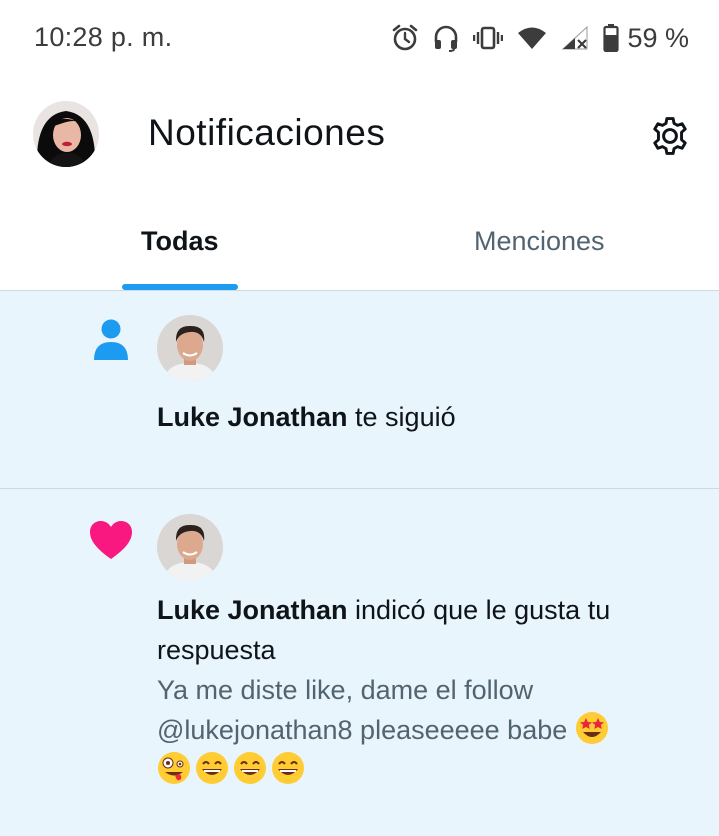  Describe the element at coordinates (180, 240) in the screenshot. I see `tab-todas: Todas` at that location.